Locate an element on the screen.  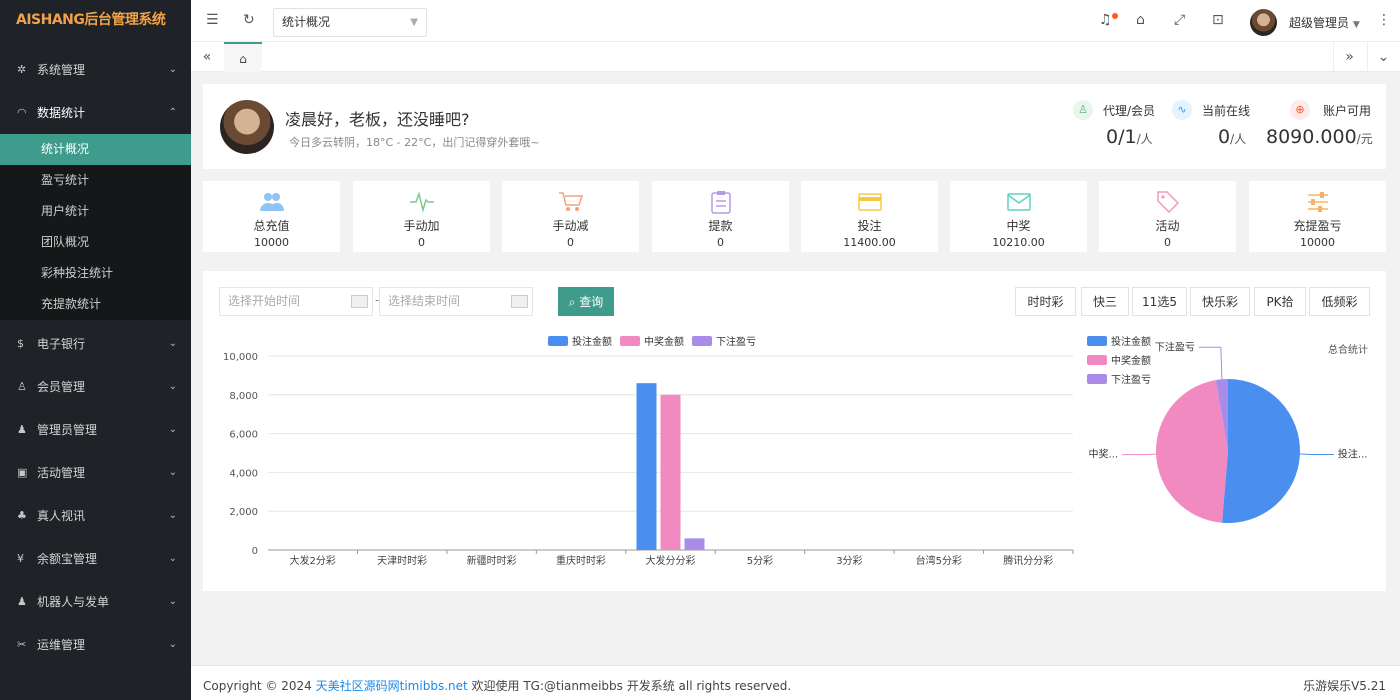
robot-icon: ♟ is located at coordinates (22, 601).